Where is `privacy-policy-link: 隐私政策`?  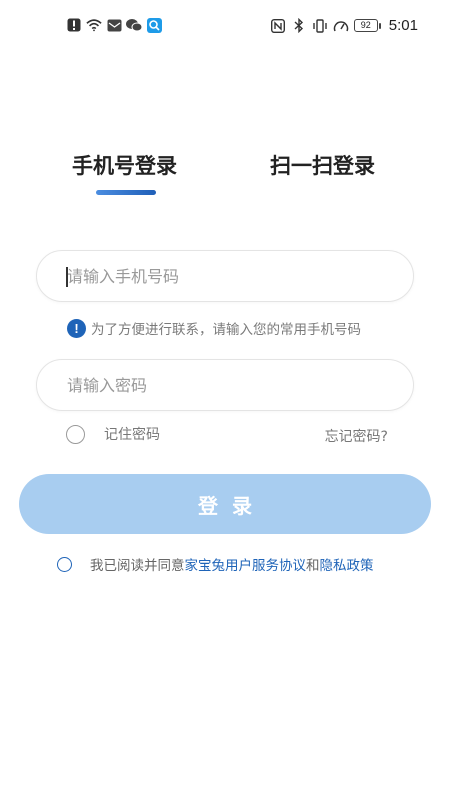 privacy-policy-link: 隐私政策 is located at coordinates (347, 566).